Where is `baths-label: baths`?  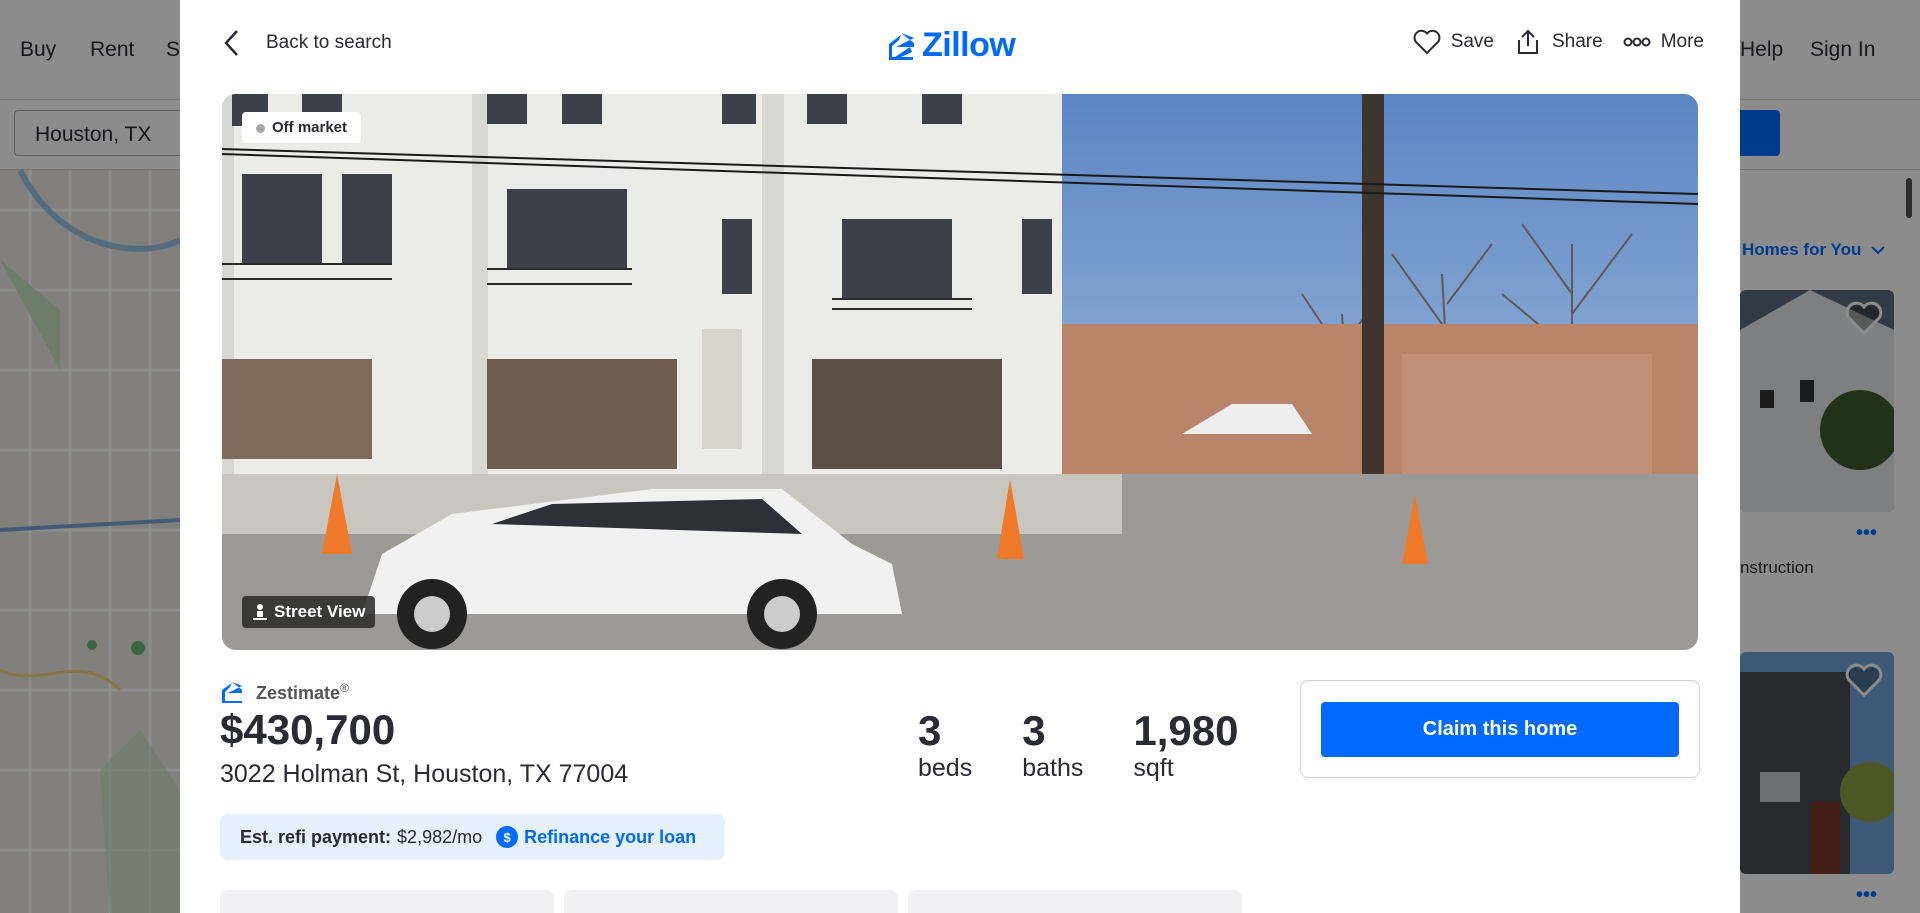
baths-label: baths is located at coordinates (1053, 768).